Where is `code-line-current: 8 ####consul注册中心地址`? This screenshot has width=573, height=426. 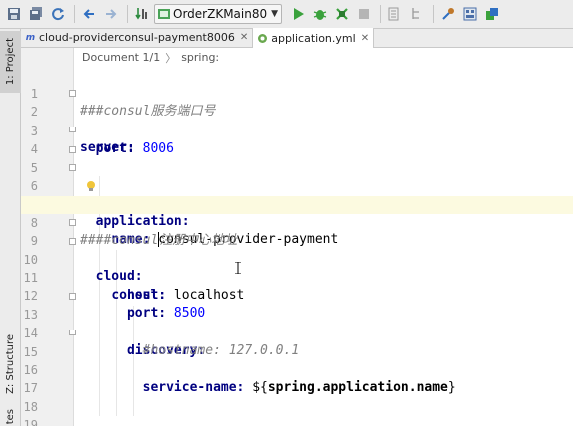 code-line-current: 8 ####consul注册中心地址 is located at coordinates (297, 222).